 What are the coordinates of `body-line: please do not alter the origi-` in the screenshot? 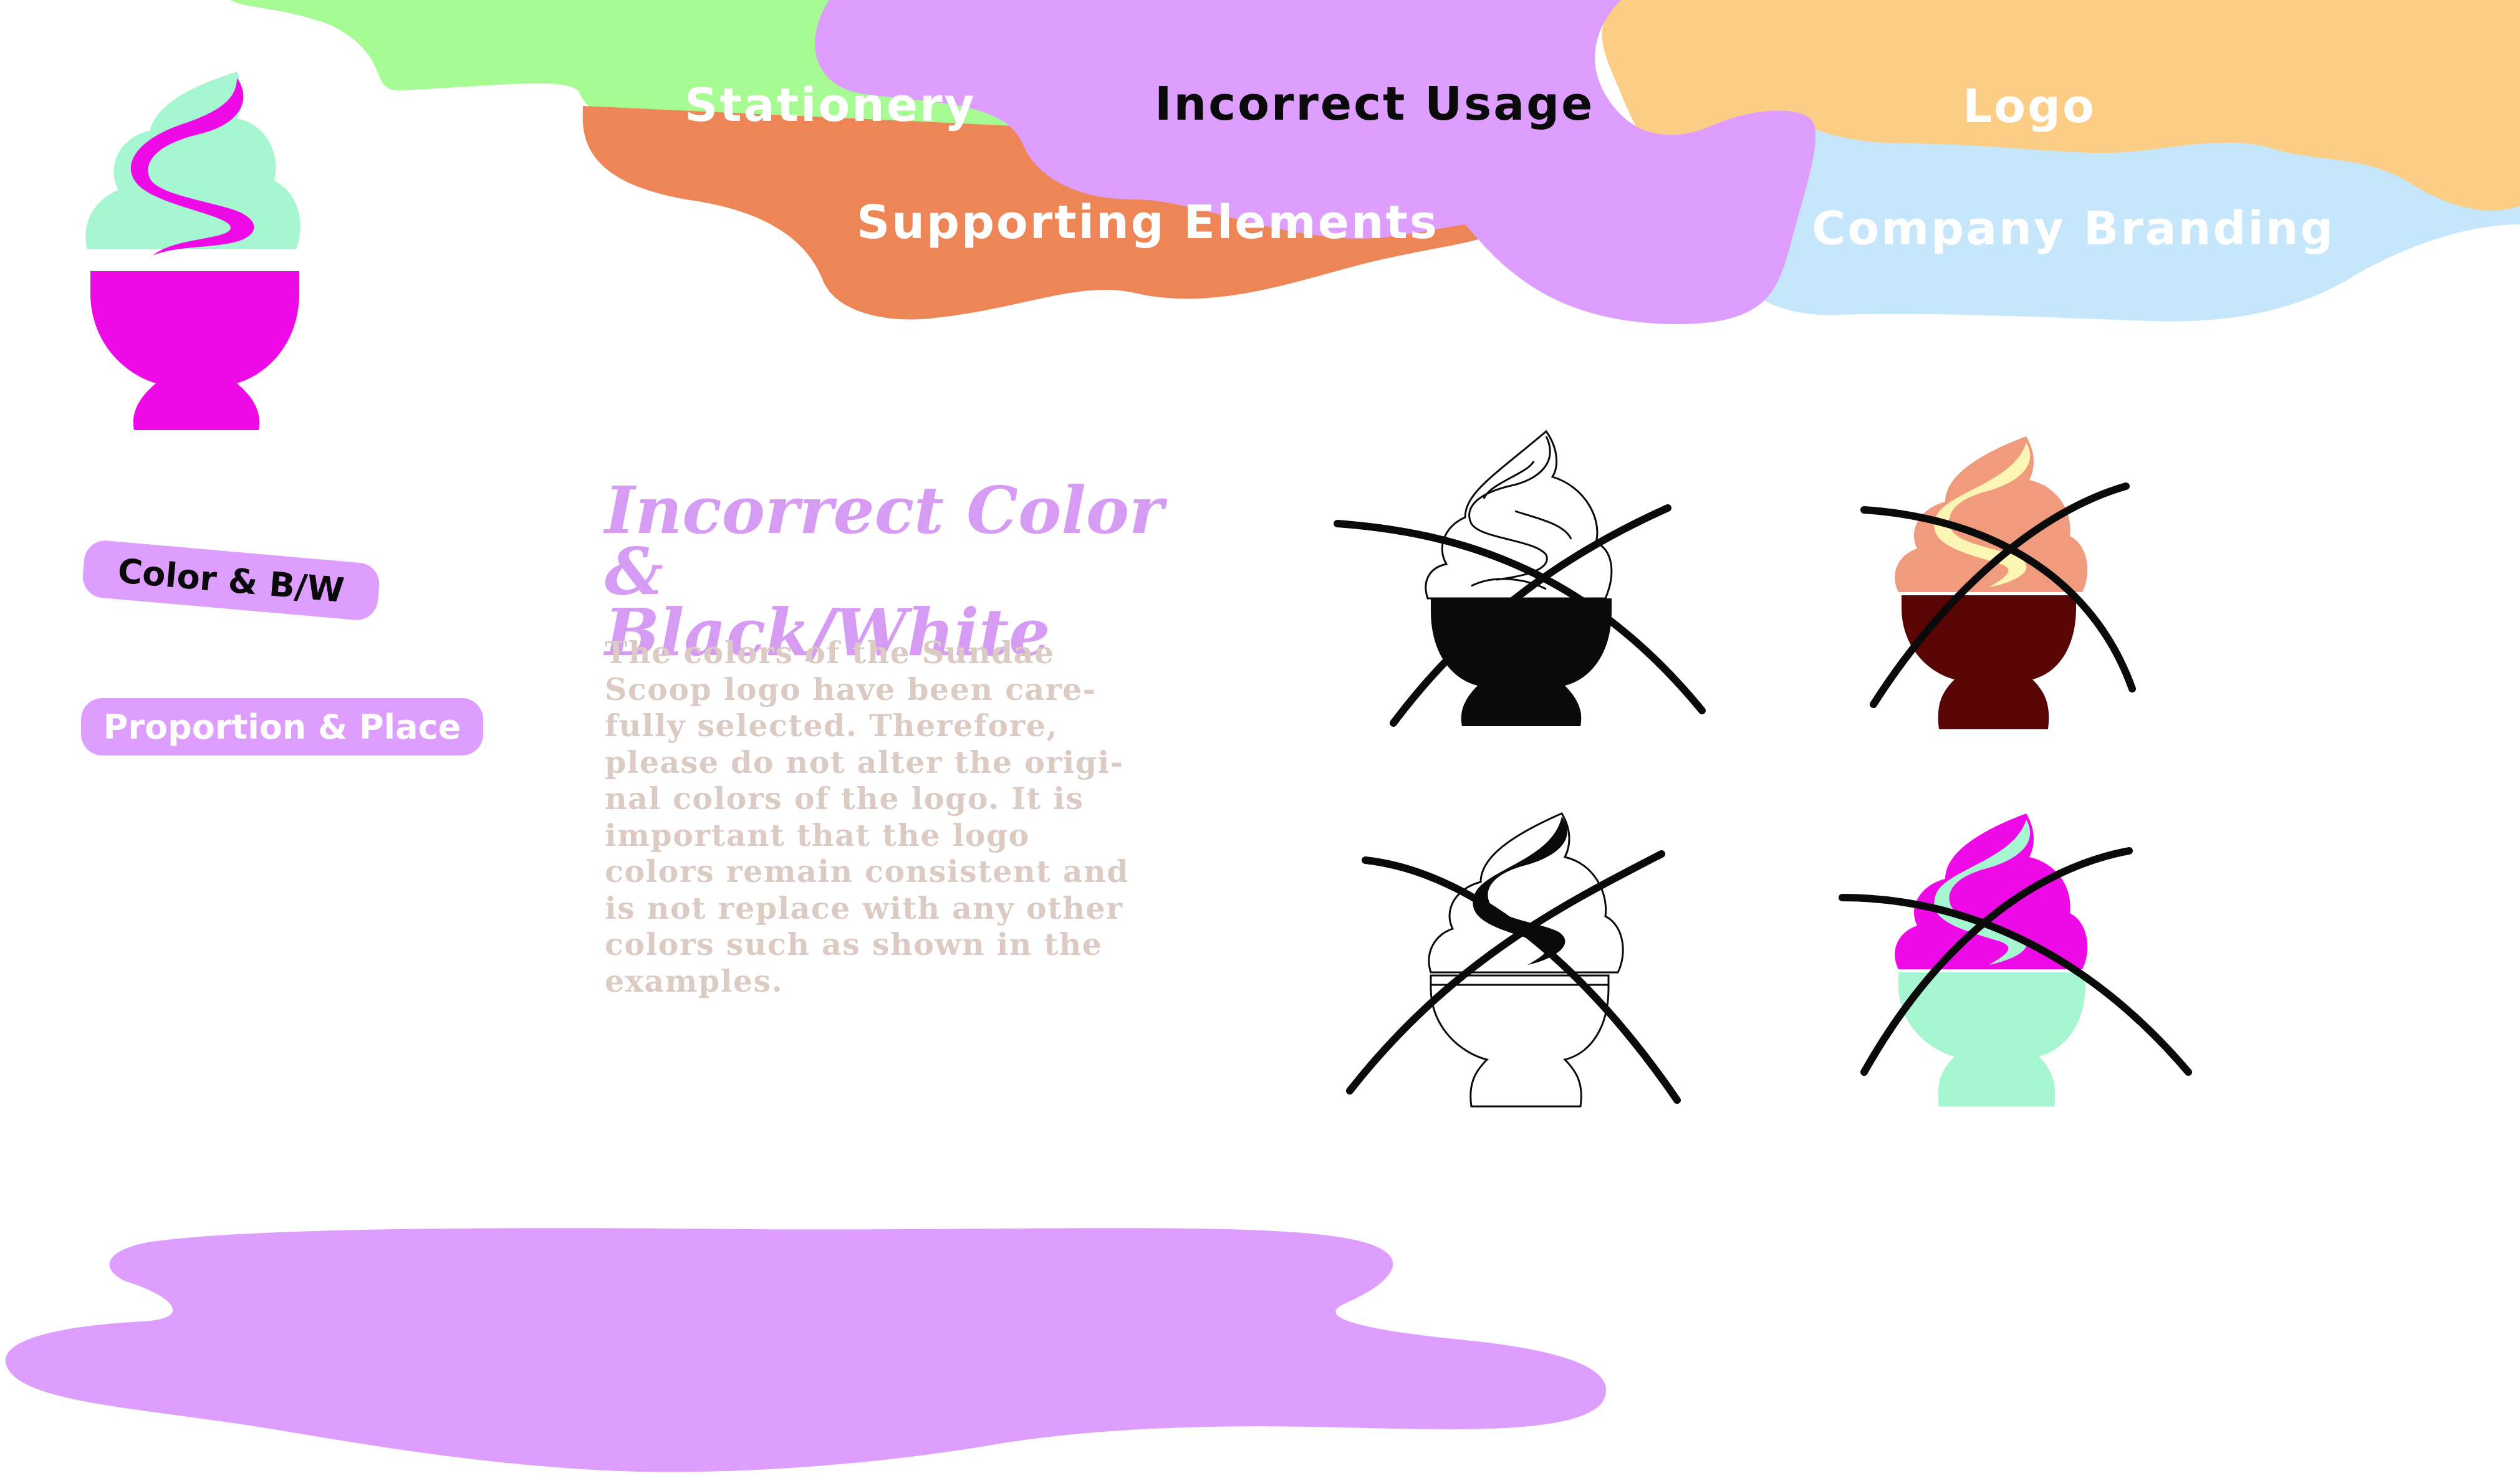 It's located at (865, 762).